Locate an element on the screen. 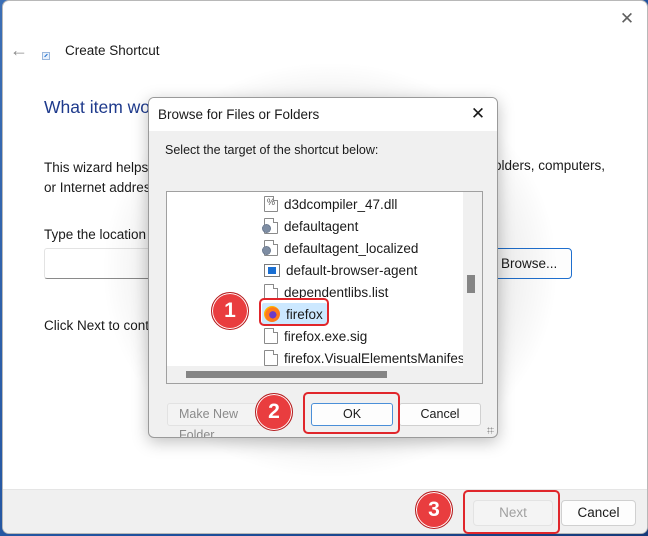 The height and width of the screenshot is (536, 648). location-label: Type the location o is located at coordinates (101, 234).